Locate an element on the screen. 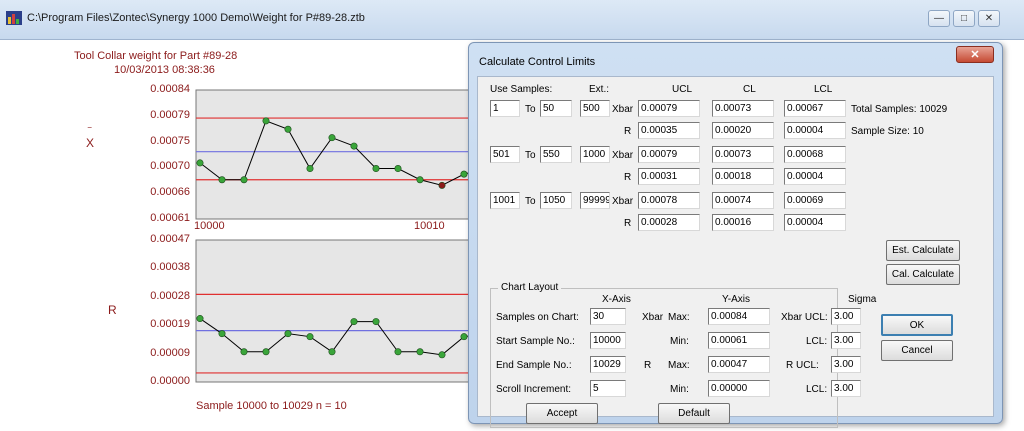  sigma-xbar-lcl-field: 3.00 is located at coordinates (846, 340).